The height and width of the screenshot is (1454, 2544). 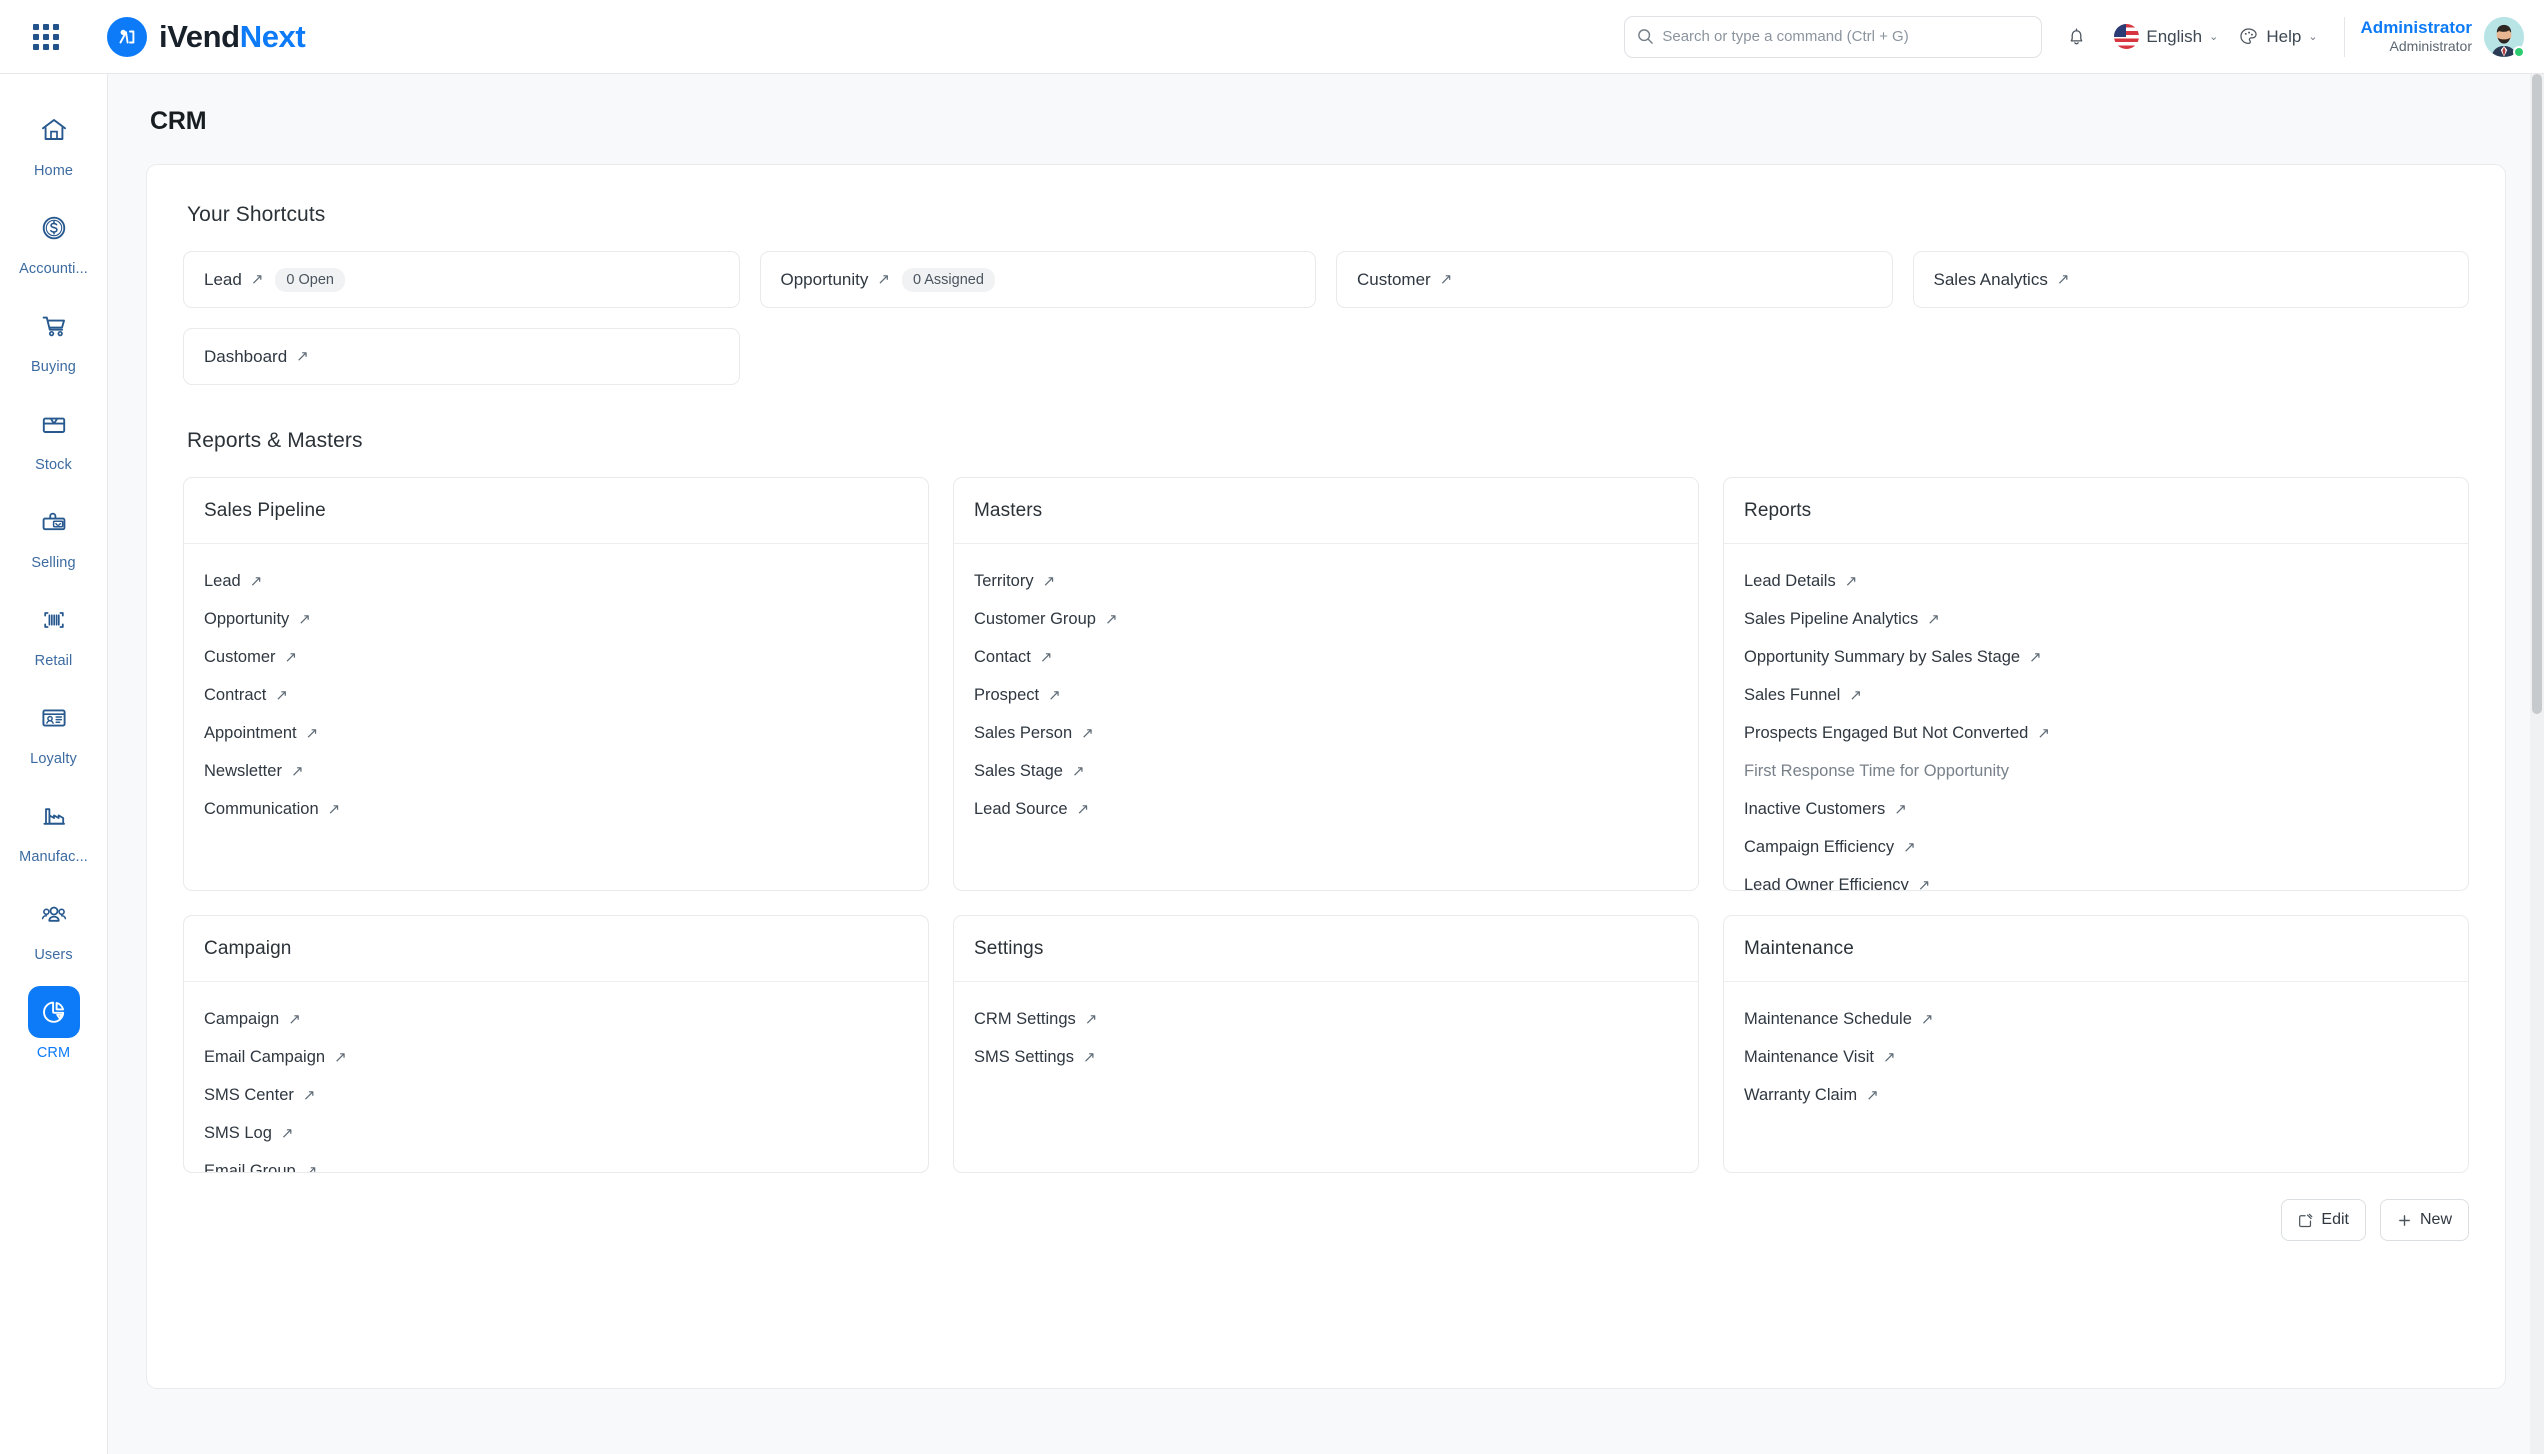 I want to click on shortcut-label: Opportunity, so click(x=824, y=279).